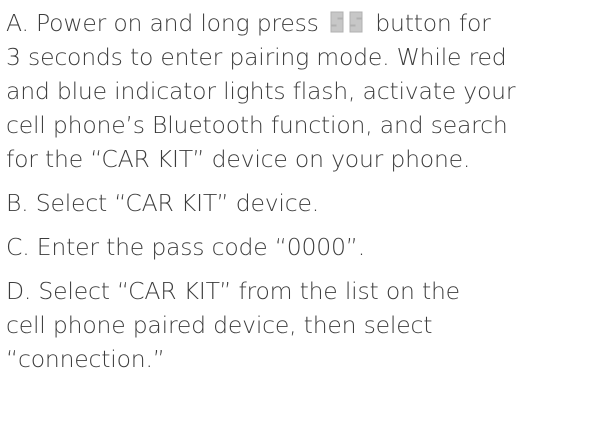 The width and height of the screenshot is (602, 441). What do you see at coordinates (162, 23) in the screenshot?
I see `step-a-text-before-icon: A. Power on and long press` at bounding box center [162, 23].